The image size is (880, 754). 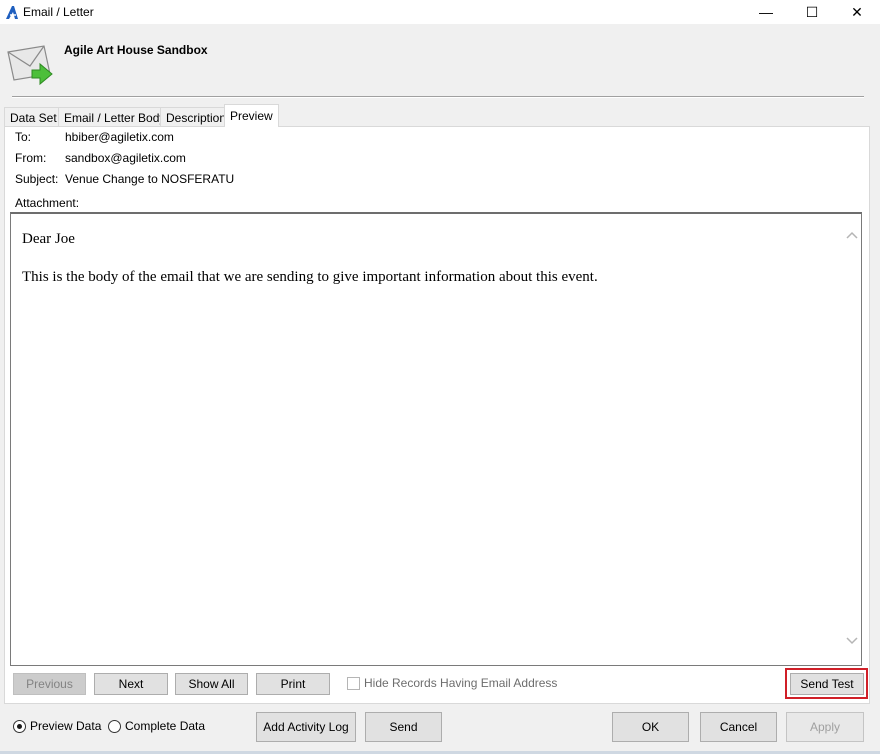 I want to click on header-divider, so click(x=438, y=97).